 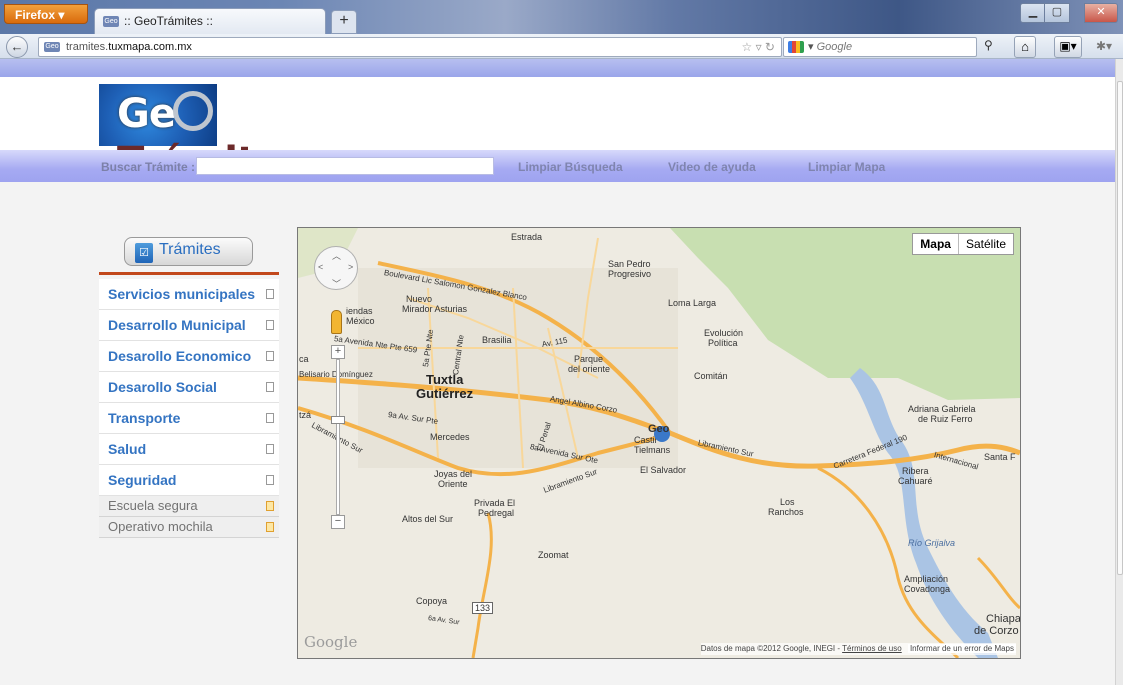 What do you see at coordinates (453, 474) in the screenshot?
I see `map-label: Joyas del` at bounding box center [453, 474].